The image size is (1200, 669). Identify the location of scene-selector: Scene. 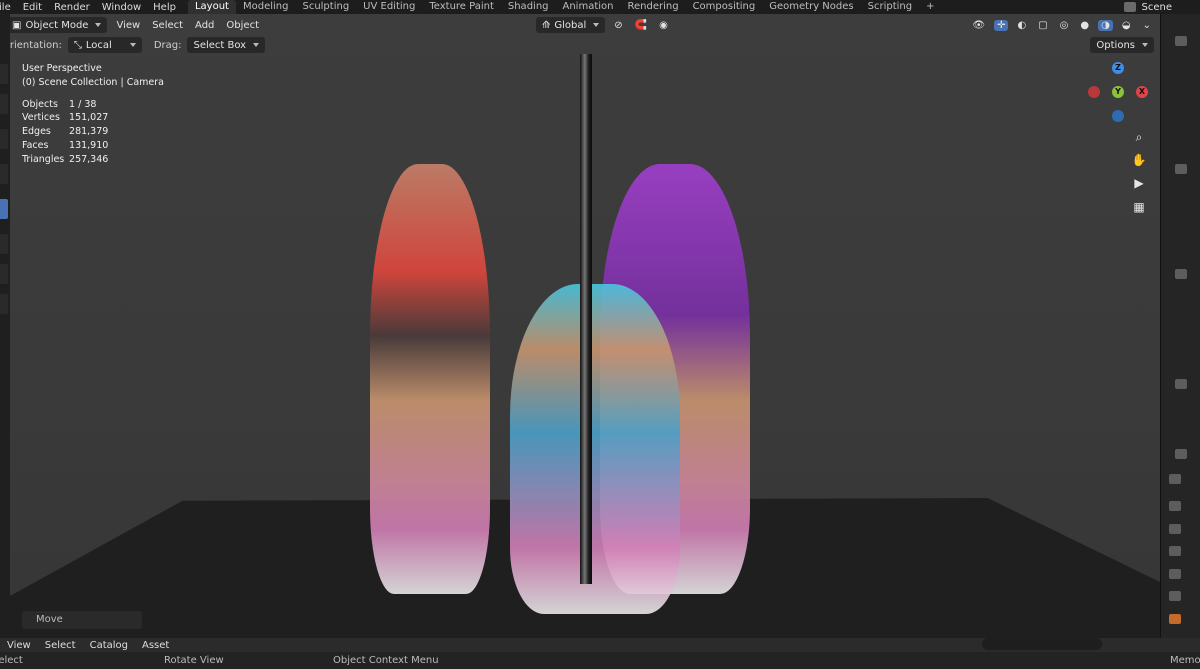
(1147, 7).